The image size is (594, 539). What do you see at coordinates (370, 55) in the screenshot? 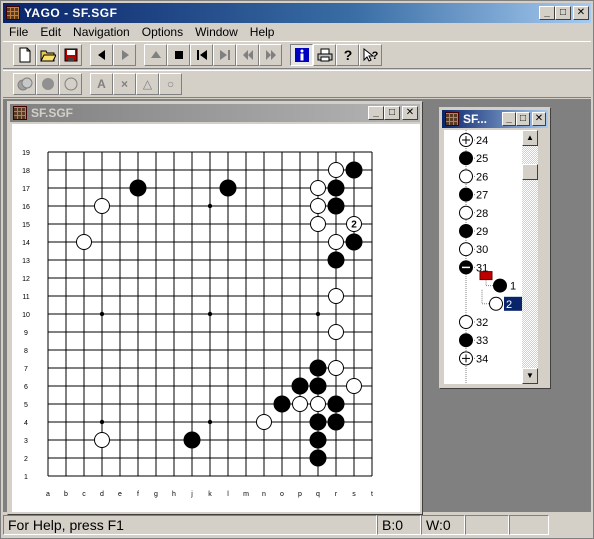
I see `context-help-button: ?` at bounding box center [370, 55].